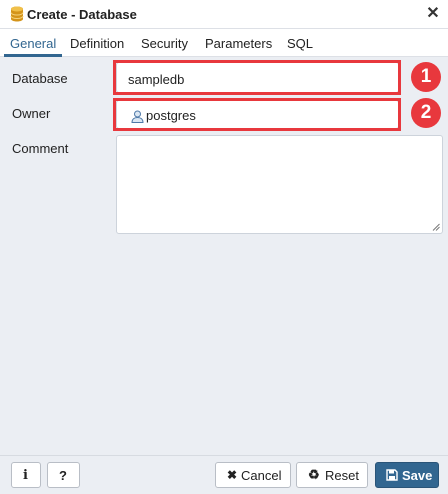 This screenshot has height=494, width=448. I want to click on tab-general: General, so click(33, 43).